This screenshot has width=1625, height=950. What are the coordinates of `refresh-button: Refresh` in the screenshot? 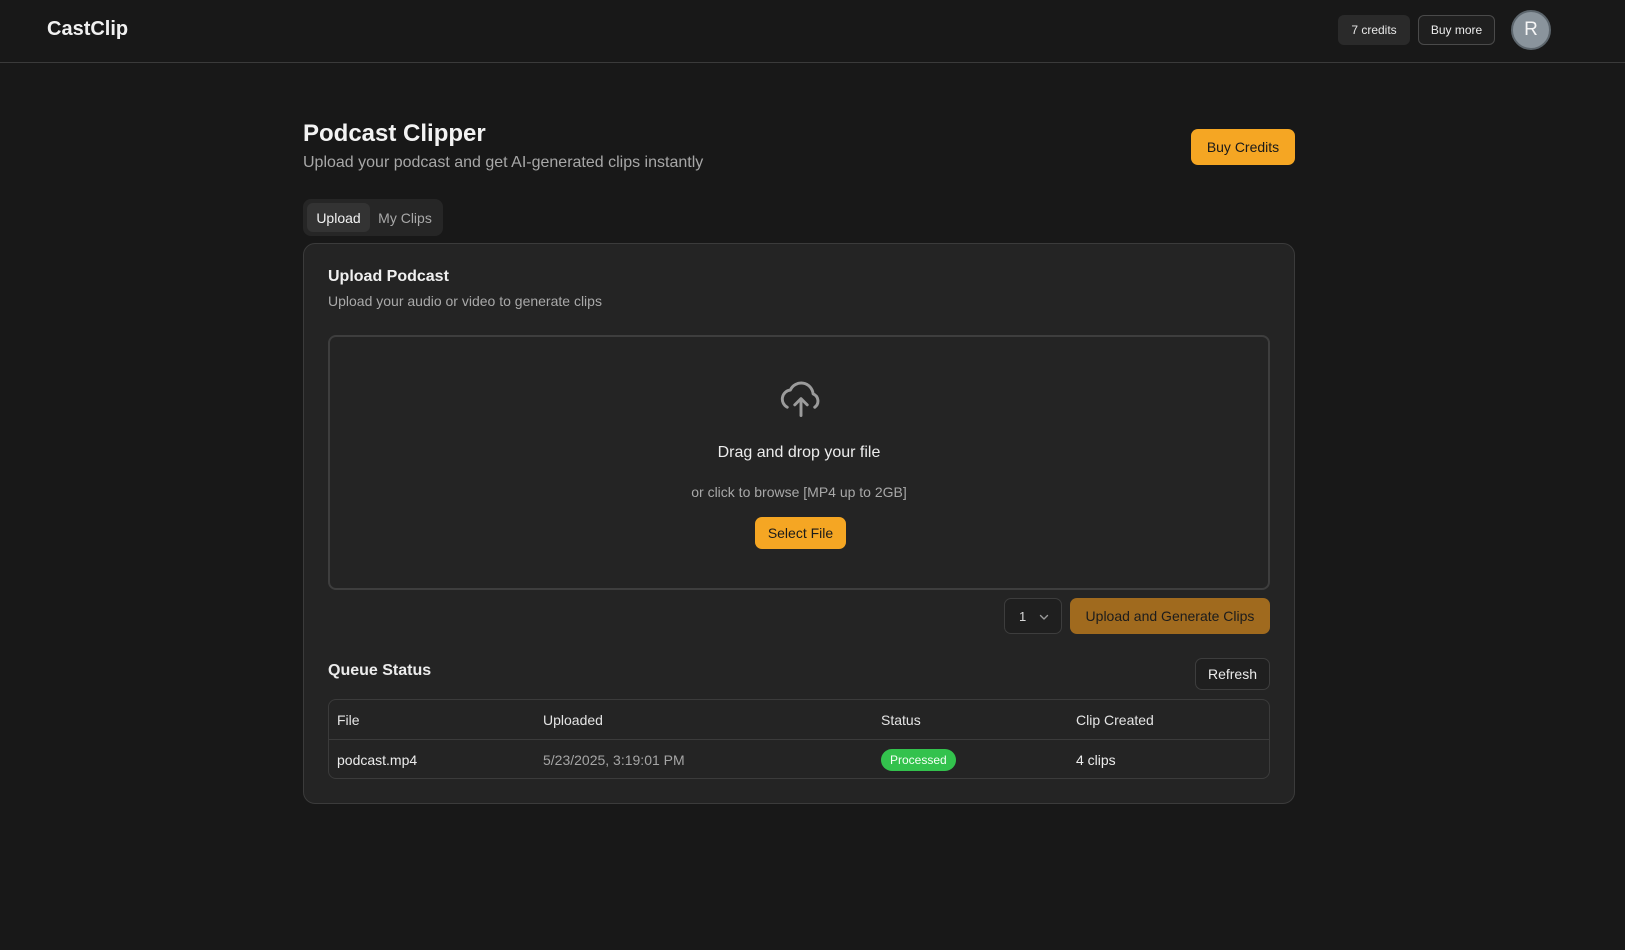 It's located at (1232, 674).